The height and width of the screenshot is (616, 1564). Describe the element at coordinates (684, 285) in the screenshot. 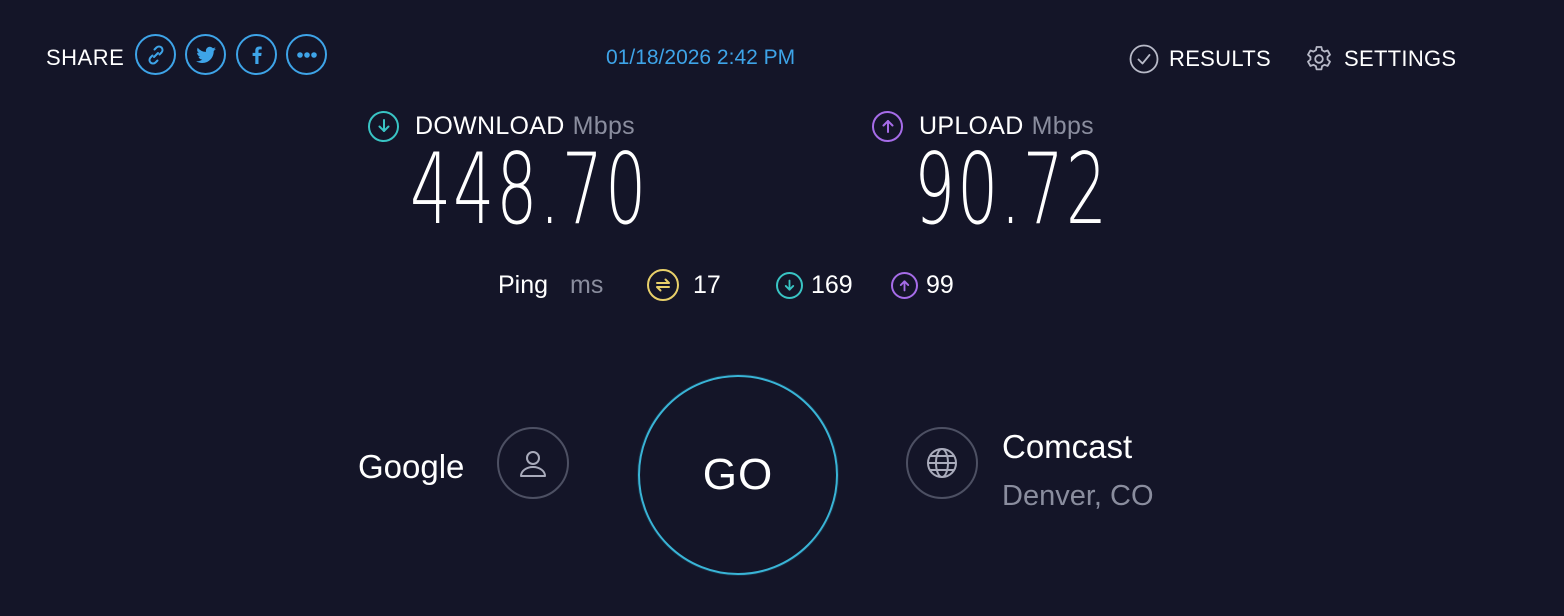

I see `ping-idle: 17` at that location.